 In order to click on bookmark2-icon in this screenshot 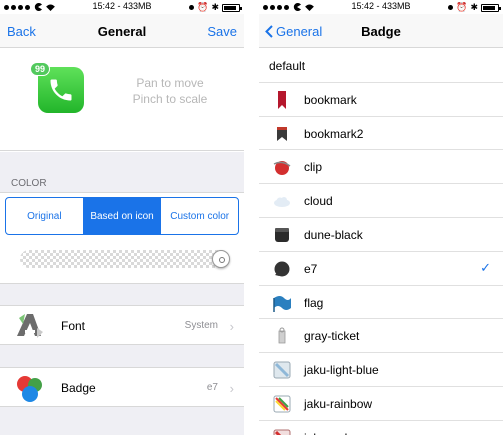, I will do `click(282, 133)`.